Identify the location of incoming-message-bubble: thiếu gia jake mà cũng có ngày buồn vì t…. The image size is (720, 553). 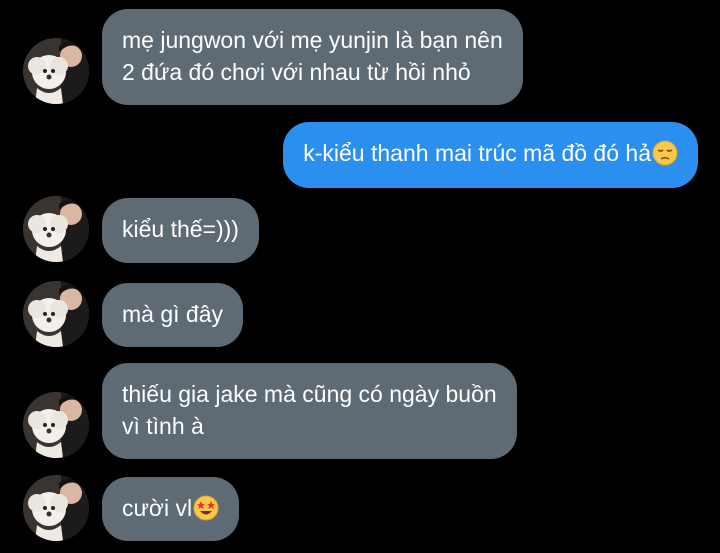
(309, 411).